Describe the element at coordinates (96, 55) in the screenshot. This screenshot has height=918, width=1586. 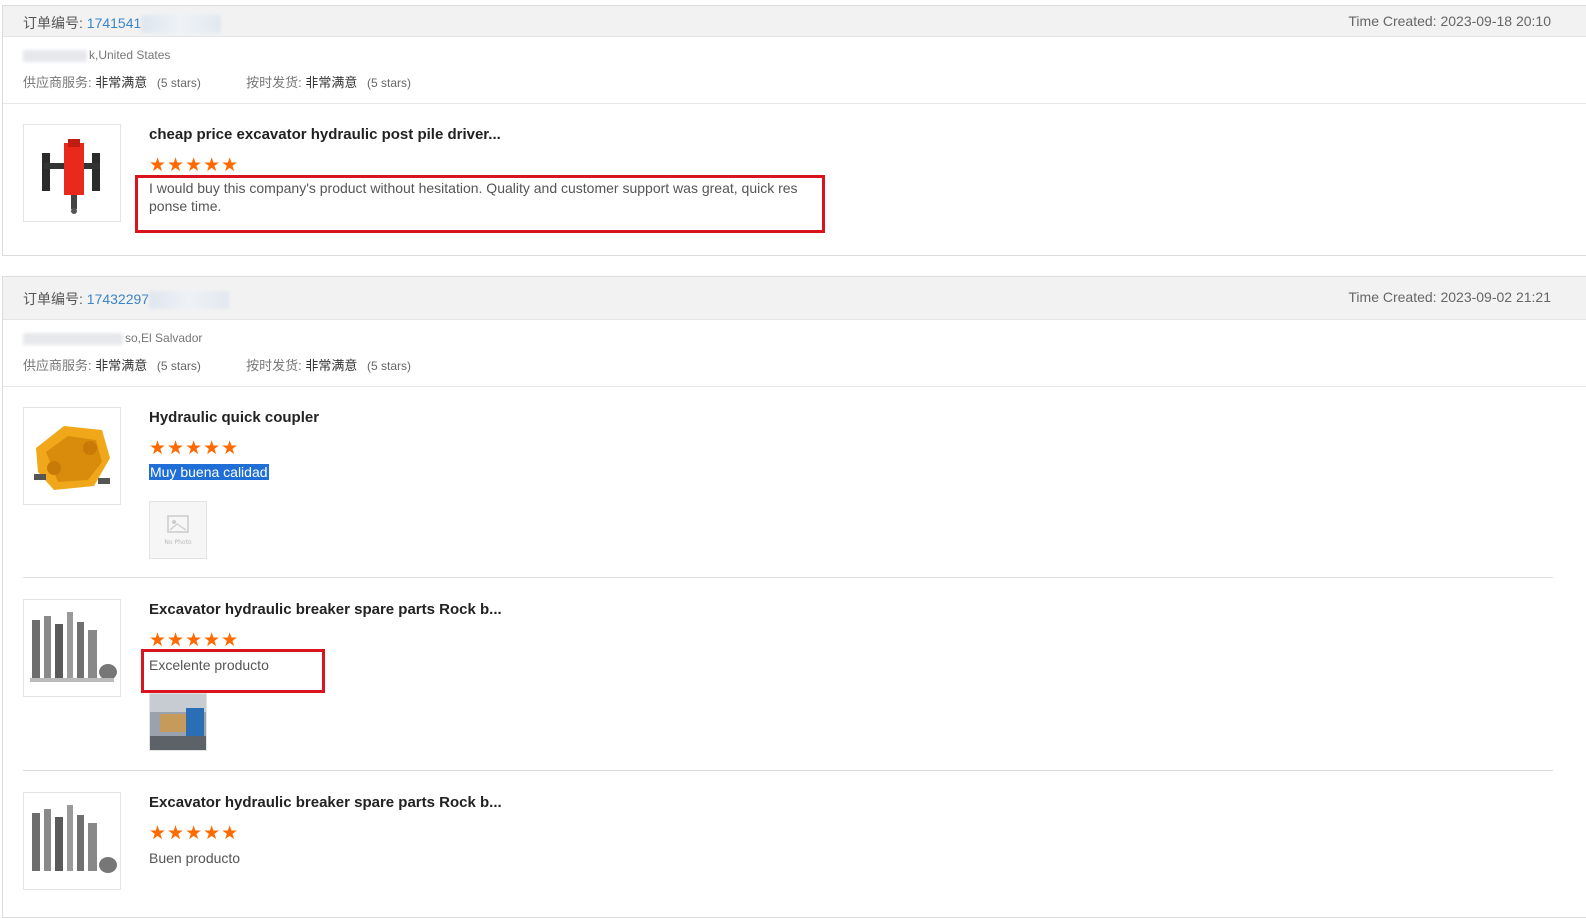
I see `buyer-location: k,United States` at that location.